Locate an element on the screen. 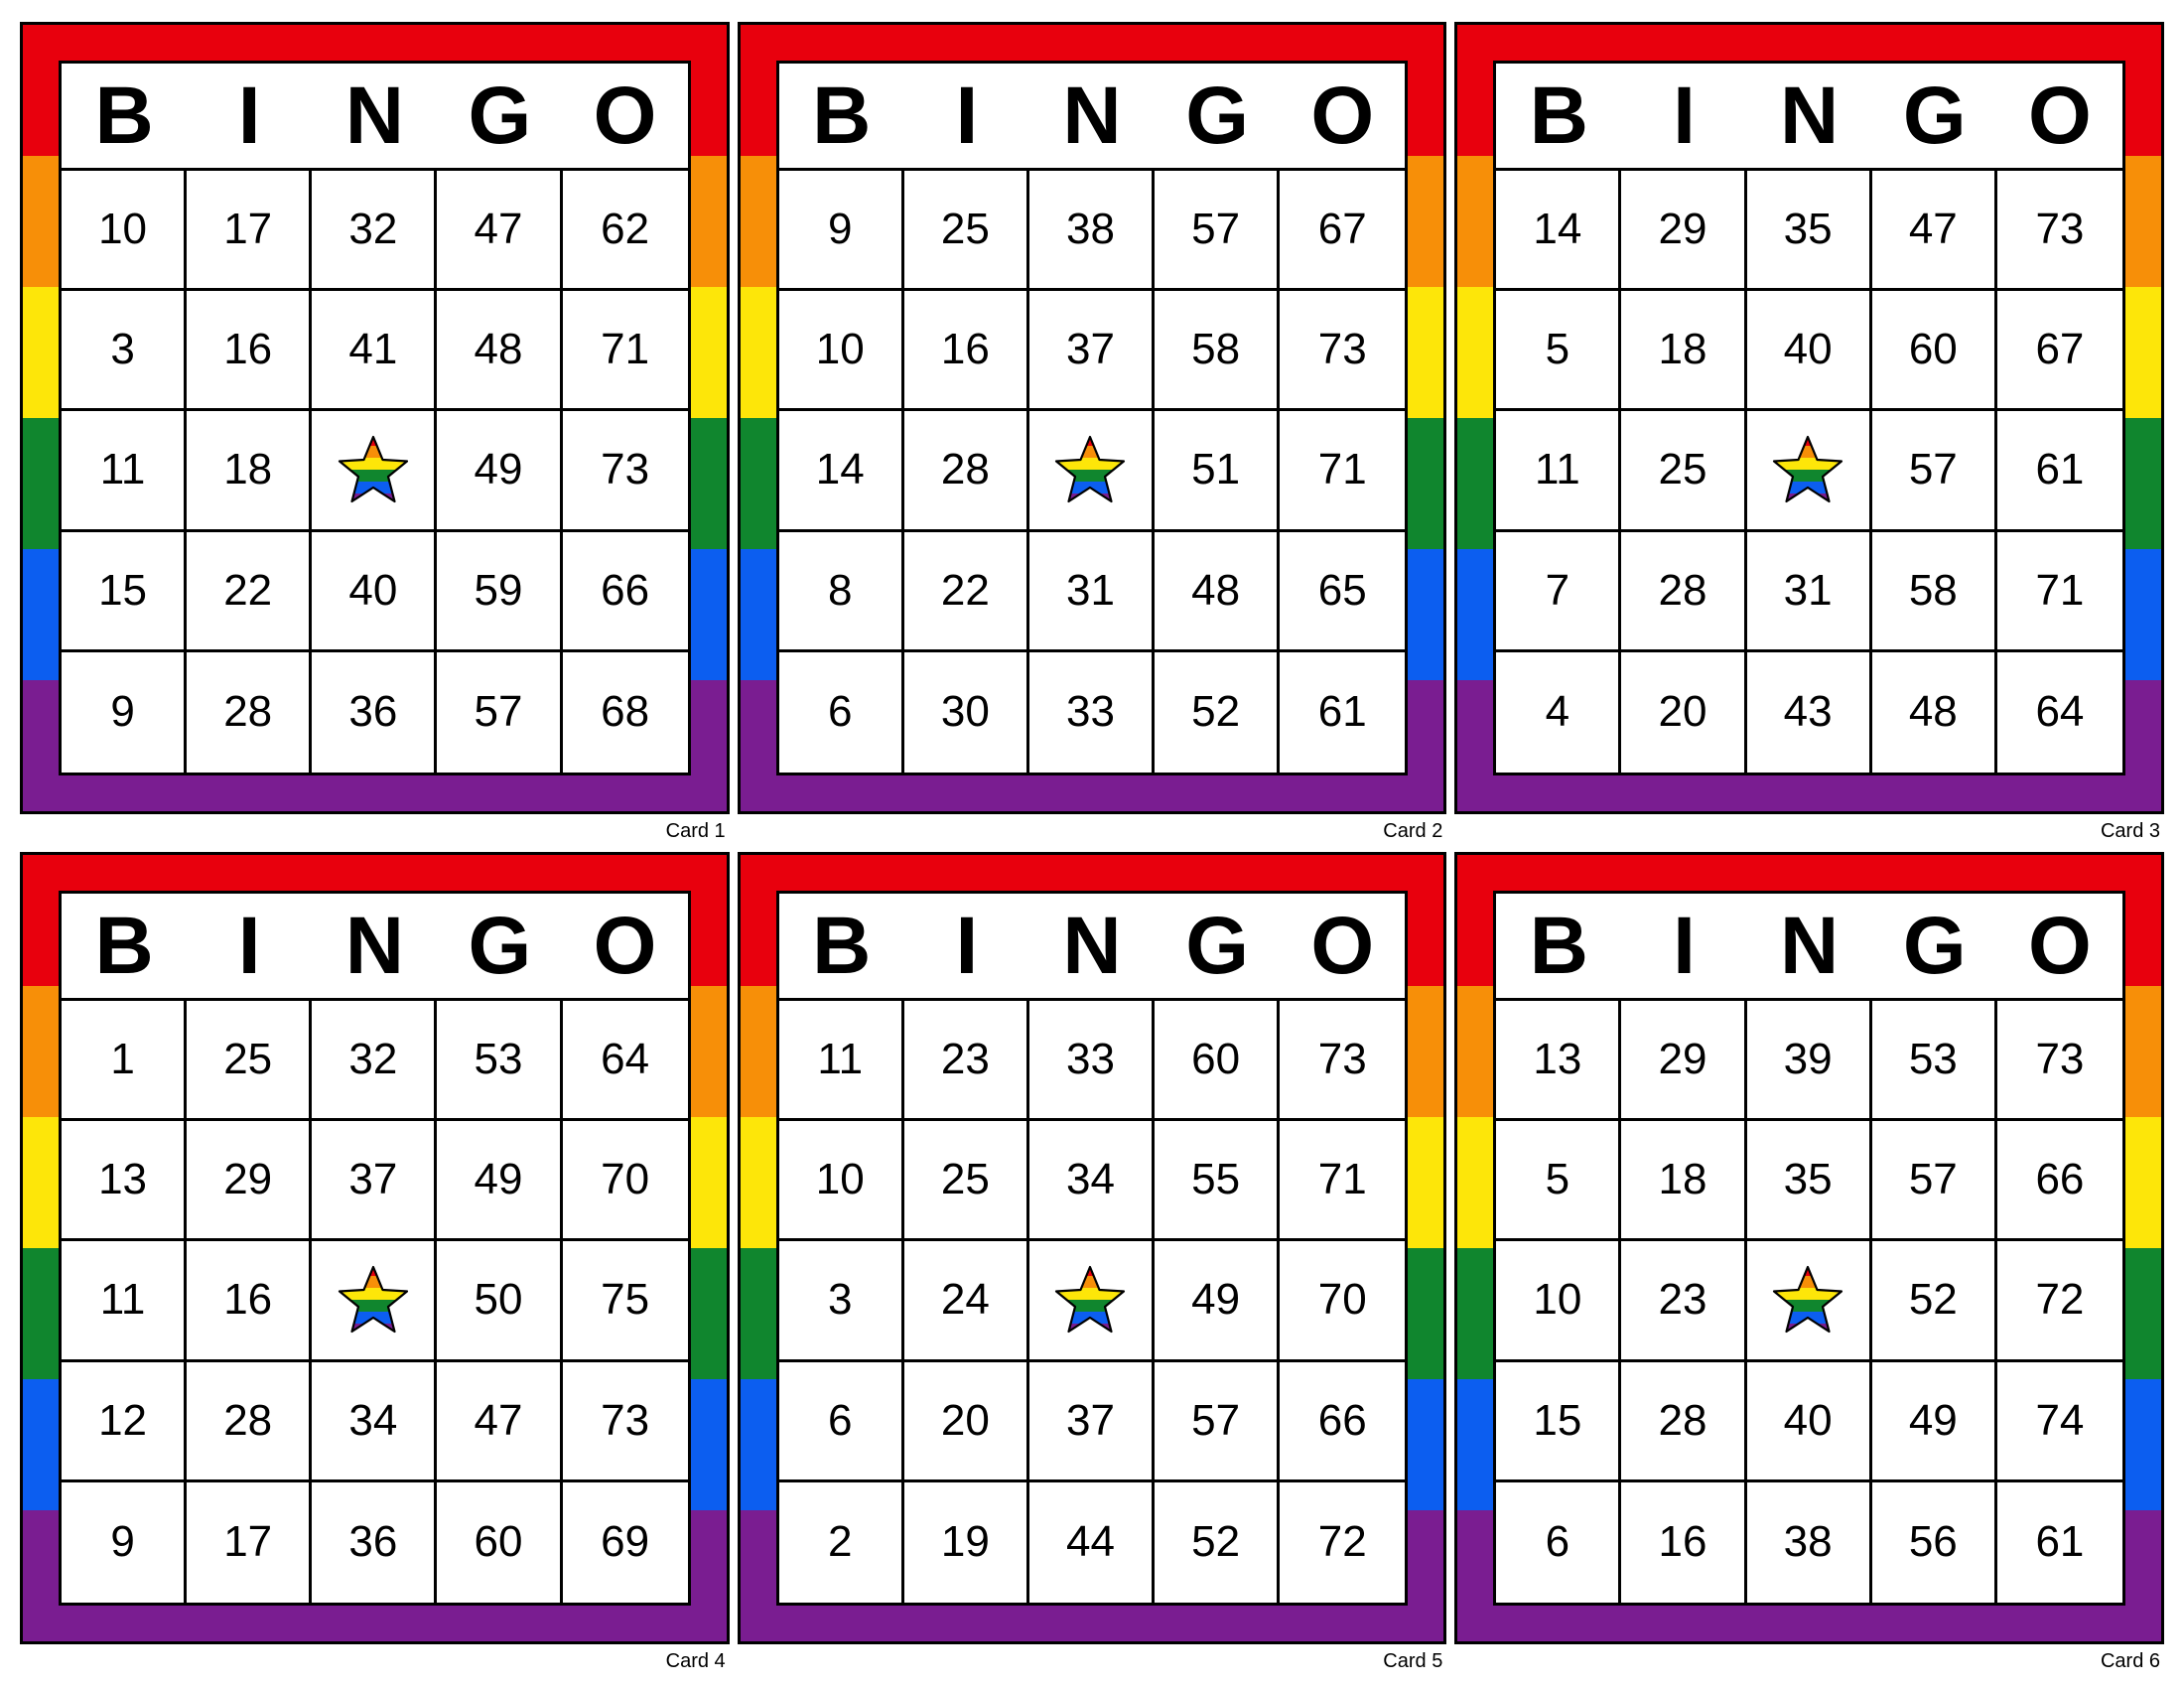 Image resolution: width=2184 pixels, height=1688 pixels. bingo-number-cell: 4 is located at coordinates (1559, 712).